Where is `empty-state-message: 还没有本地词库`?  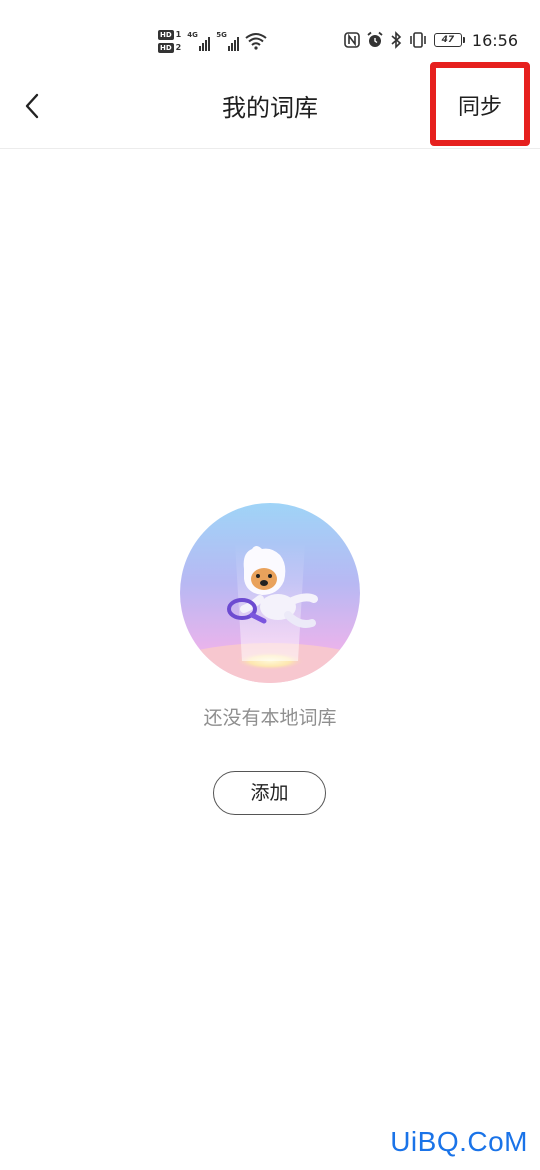 empty-state-message: 还没有本地词库 is located at coordinates (270, 718).